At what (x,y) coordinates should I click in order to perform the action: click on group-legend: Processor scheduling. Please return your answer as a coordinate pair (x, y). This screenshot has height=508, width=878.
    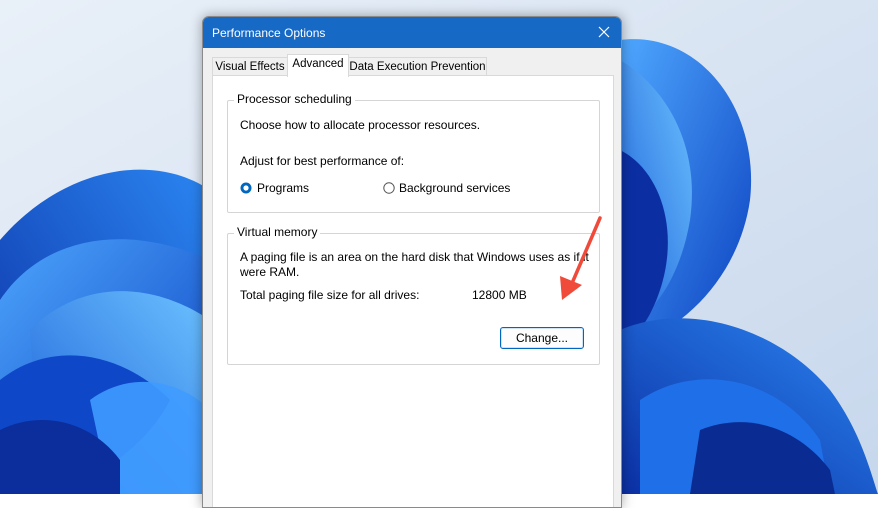
    Looking at the image, I should click on (294, 99).